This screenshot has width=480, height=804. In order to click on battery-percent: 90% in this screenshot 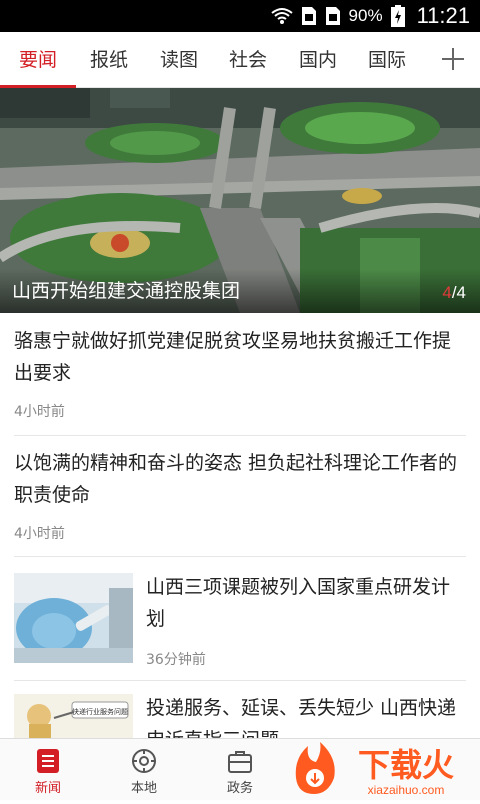, I will do `click(365, 15)`.